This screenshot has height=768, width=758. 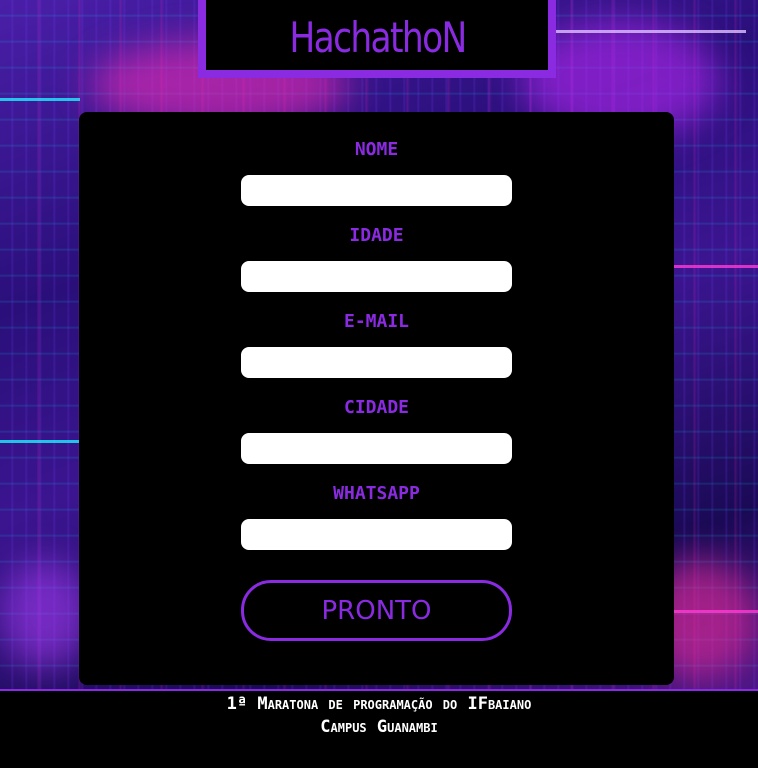 What do you see at coordinates (376, 257) in the screenshot?
I see `field-idade: IDADE` at bounding box center [376, 257].